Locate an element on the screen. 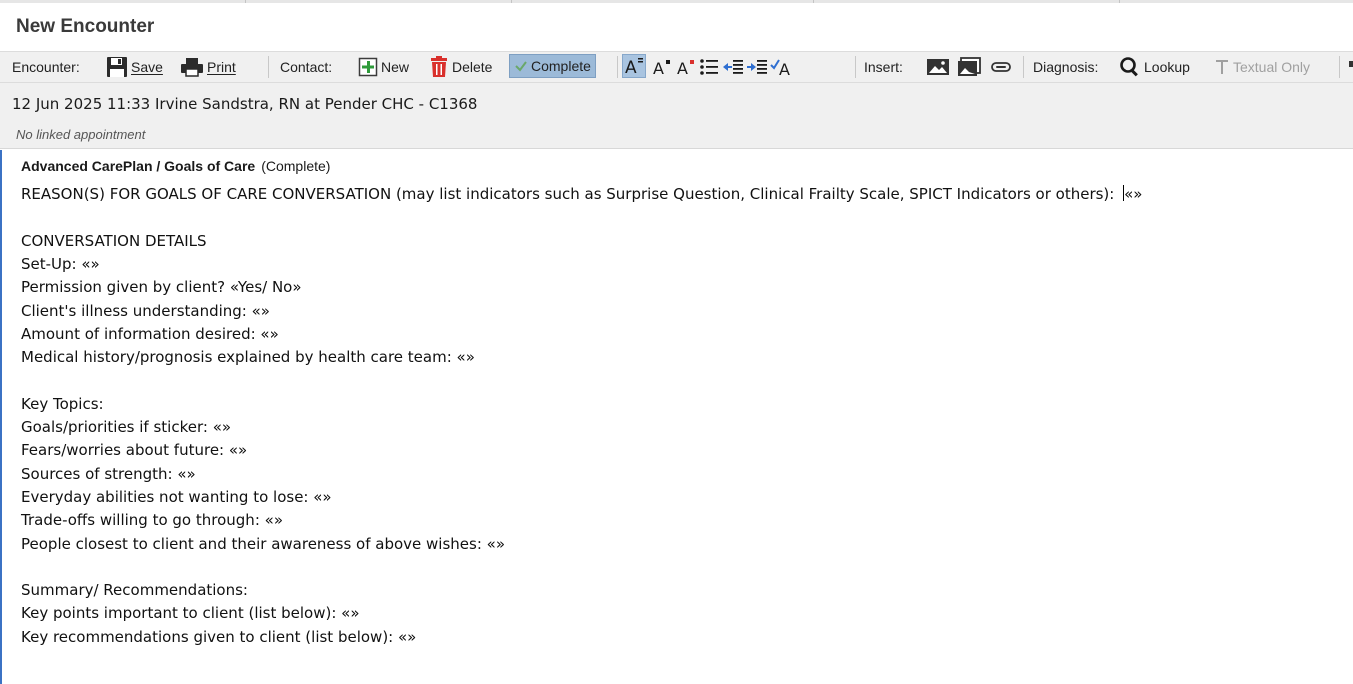  print-label: Print is located at coordinates (221, 67).